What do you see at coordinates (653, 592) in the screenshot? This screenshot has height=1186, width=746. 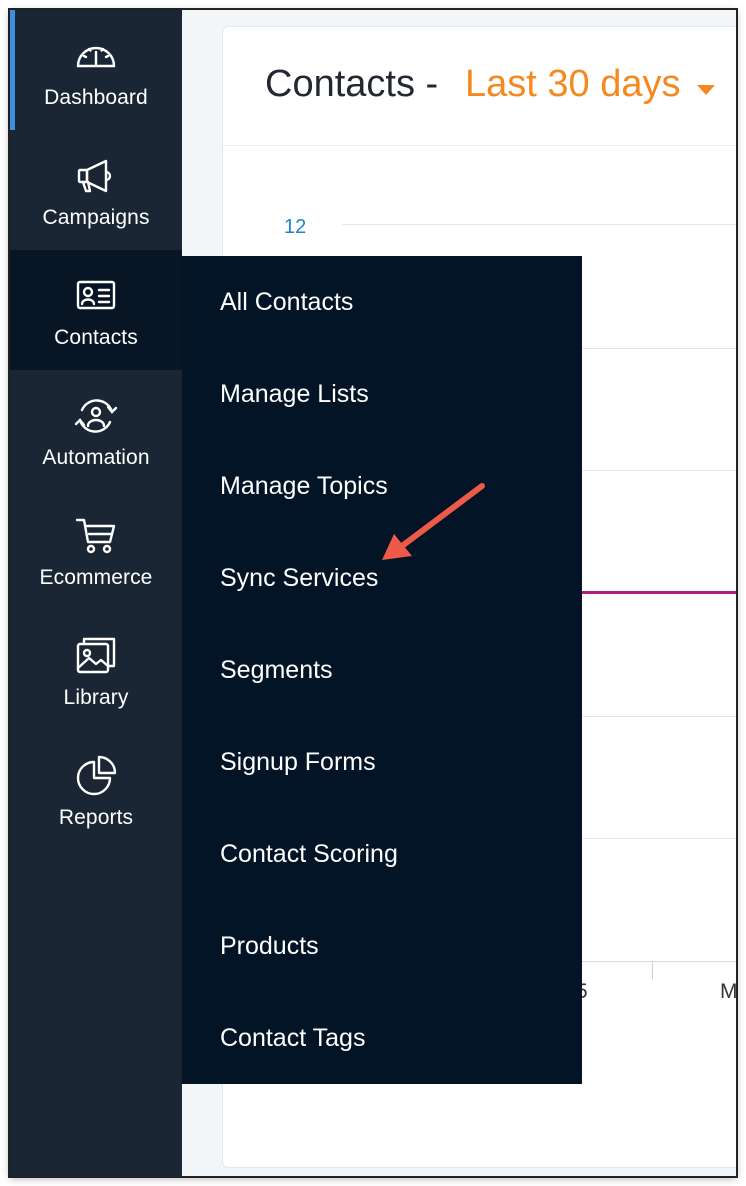 I see `chart-series-line` at bounding box center [653, 592].